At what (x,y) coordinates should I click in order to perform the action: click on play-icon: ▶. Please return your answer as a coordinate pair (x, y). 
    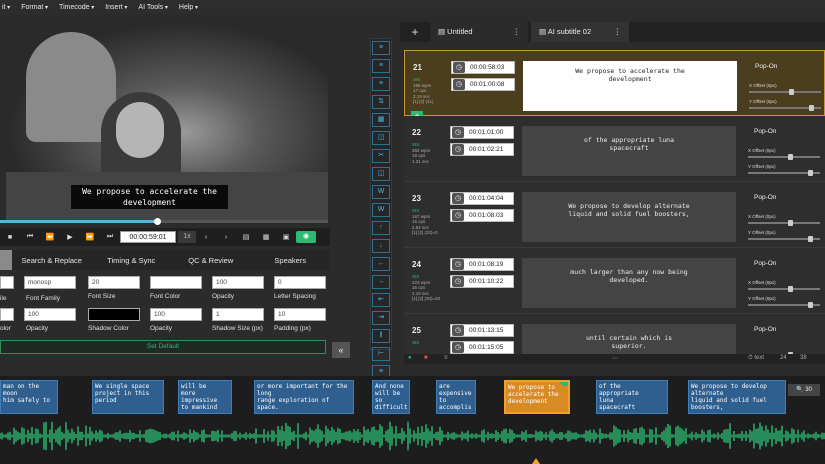
    Looking at the image, I should click on (70, 237).